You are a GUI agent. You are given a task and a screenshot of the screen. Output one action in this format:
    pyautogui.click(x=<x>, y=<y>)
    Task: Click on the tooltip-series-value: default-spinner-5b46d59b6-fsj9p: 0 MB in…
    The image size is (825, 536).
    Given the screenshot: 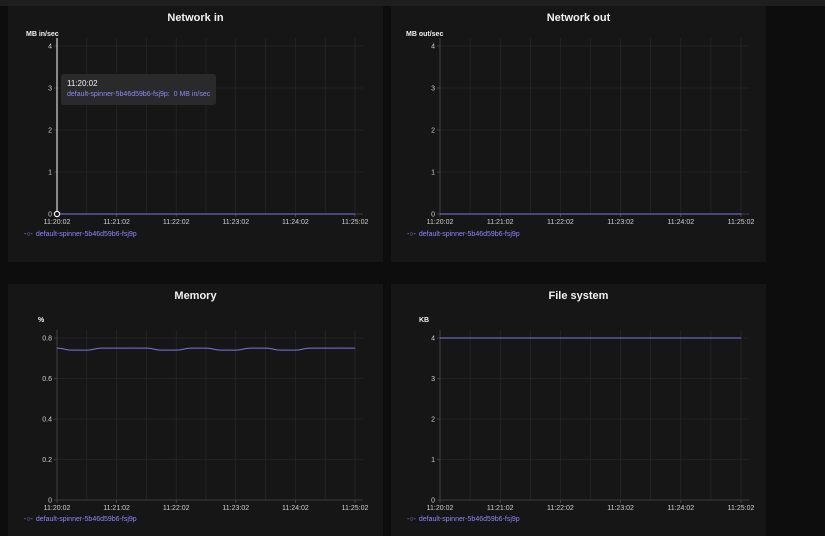 What is the action you would take?
    pyautogui.click(x=138, y=94)
    